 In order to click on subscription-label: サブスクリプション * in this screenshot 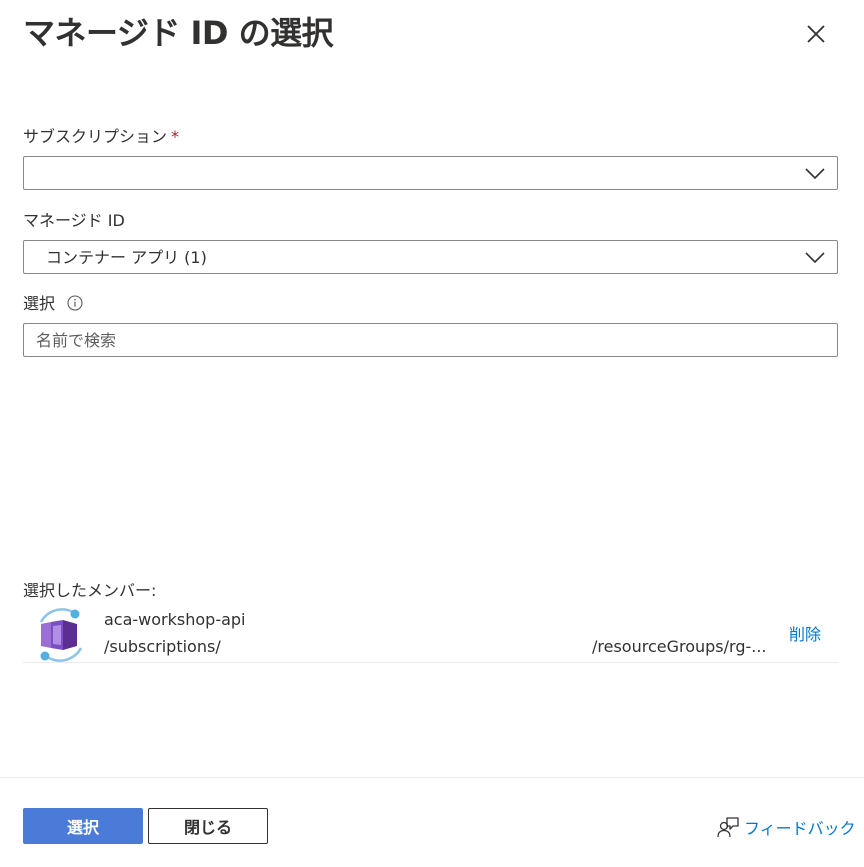, I will do `click(101, 137)`.